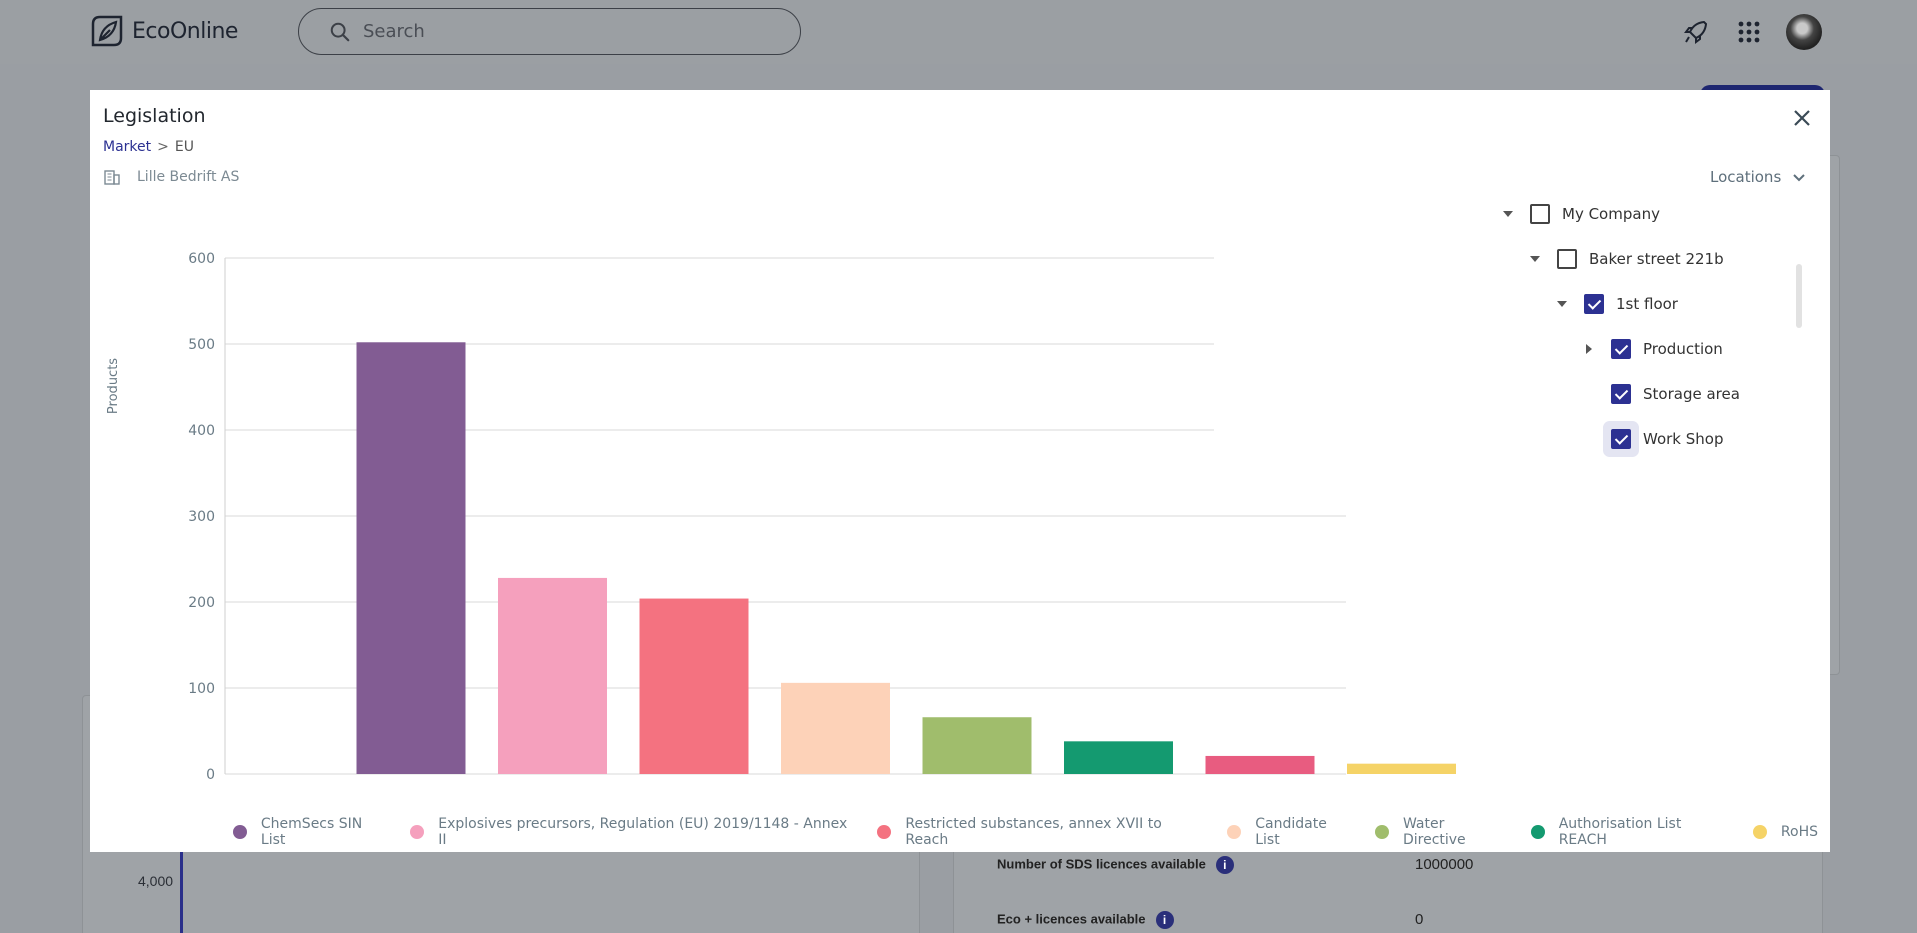 The image size is (1917, 933). I want to click on legend-label: Candidate List, so click(1291, 832).